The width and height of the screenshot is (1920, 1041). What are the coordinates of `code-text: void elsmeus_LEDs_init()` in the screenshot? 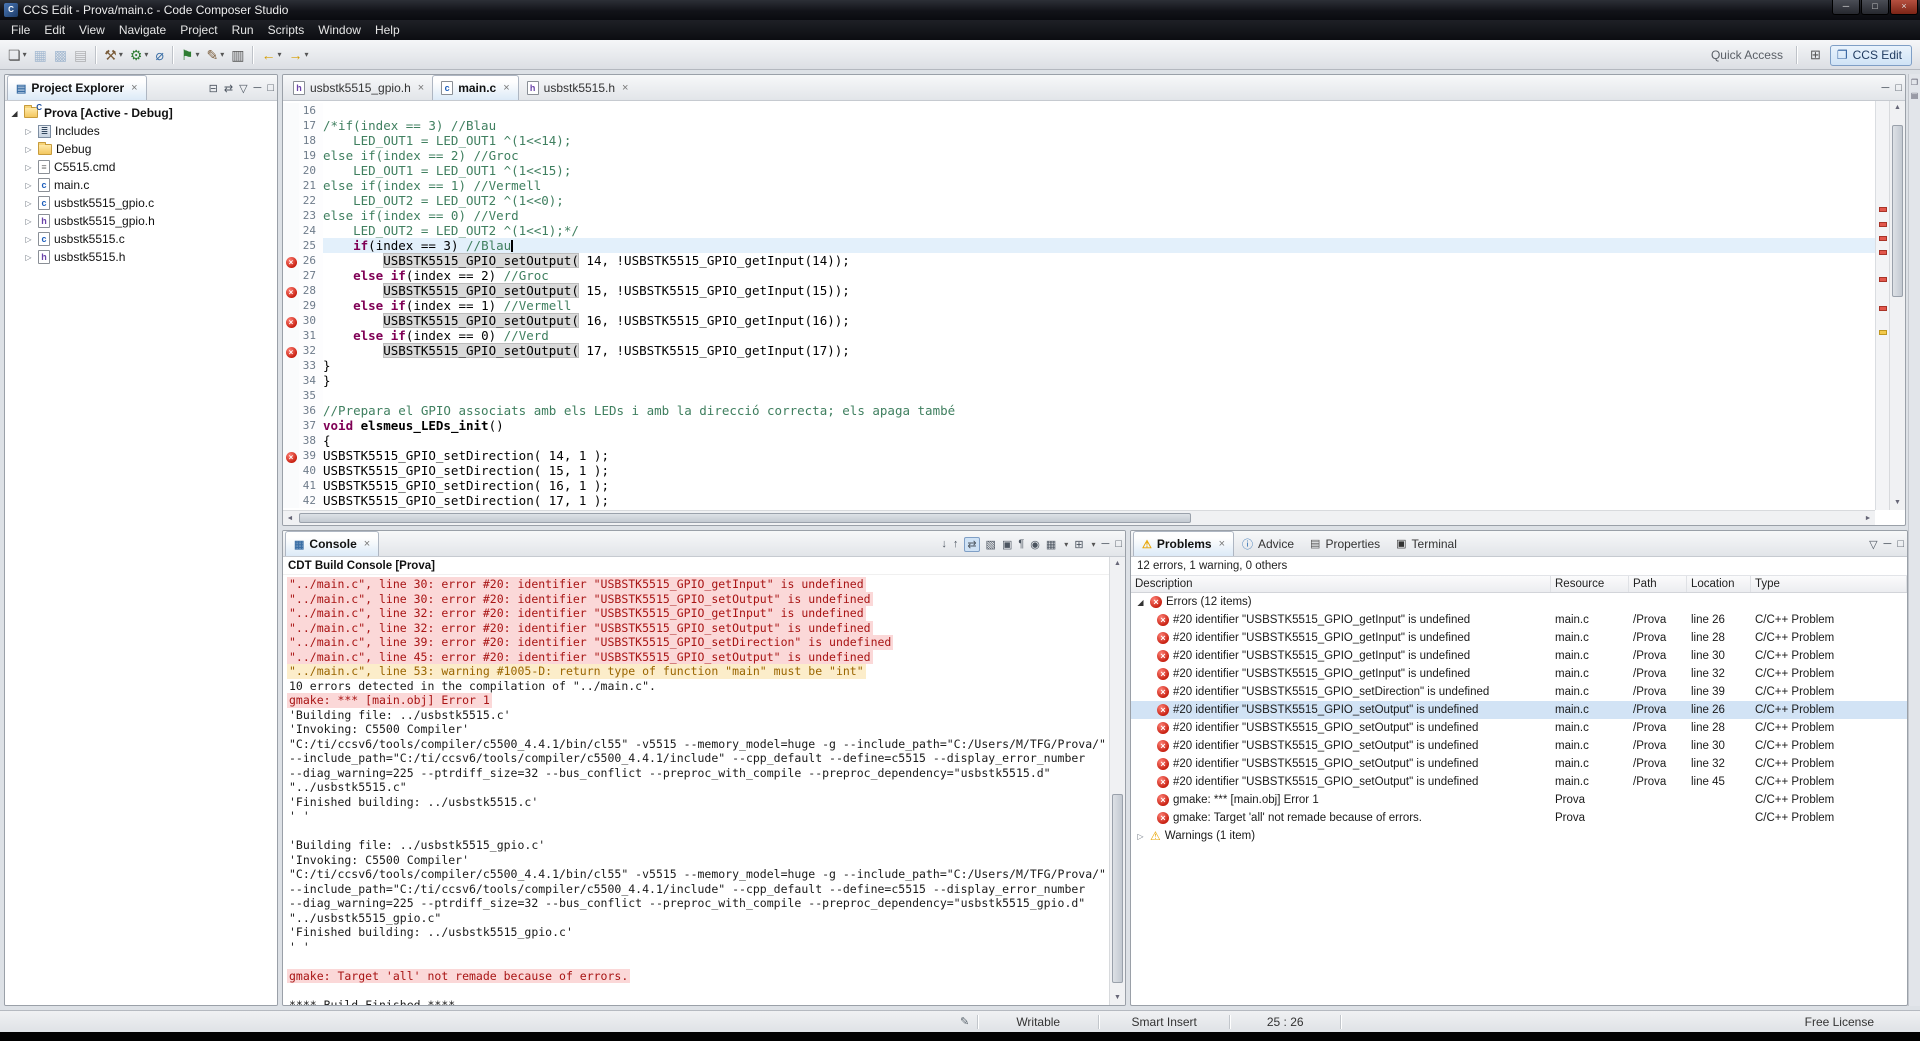 It's located at (1099, 425).